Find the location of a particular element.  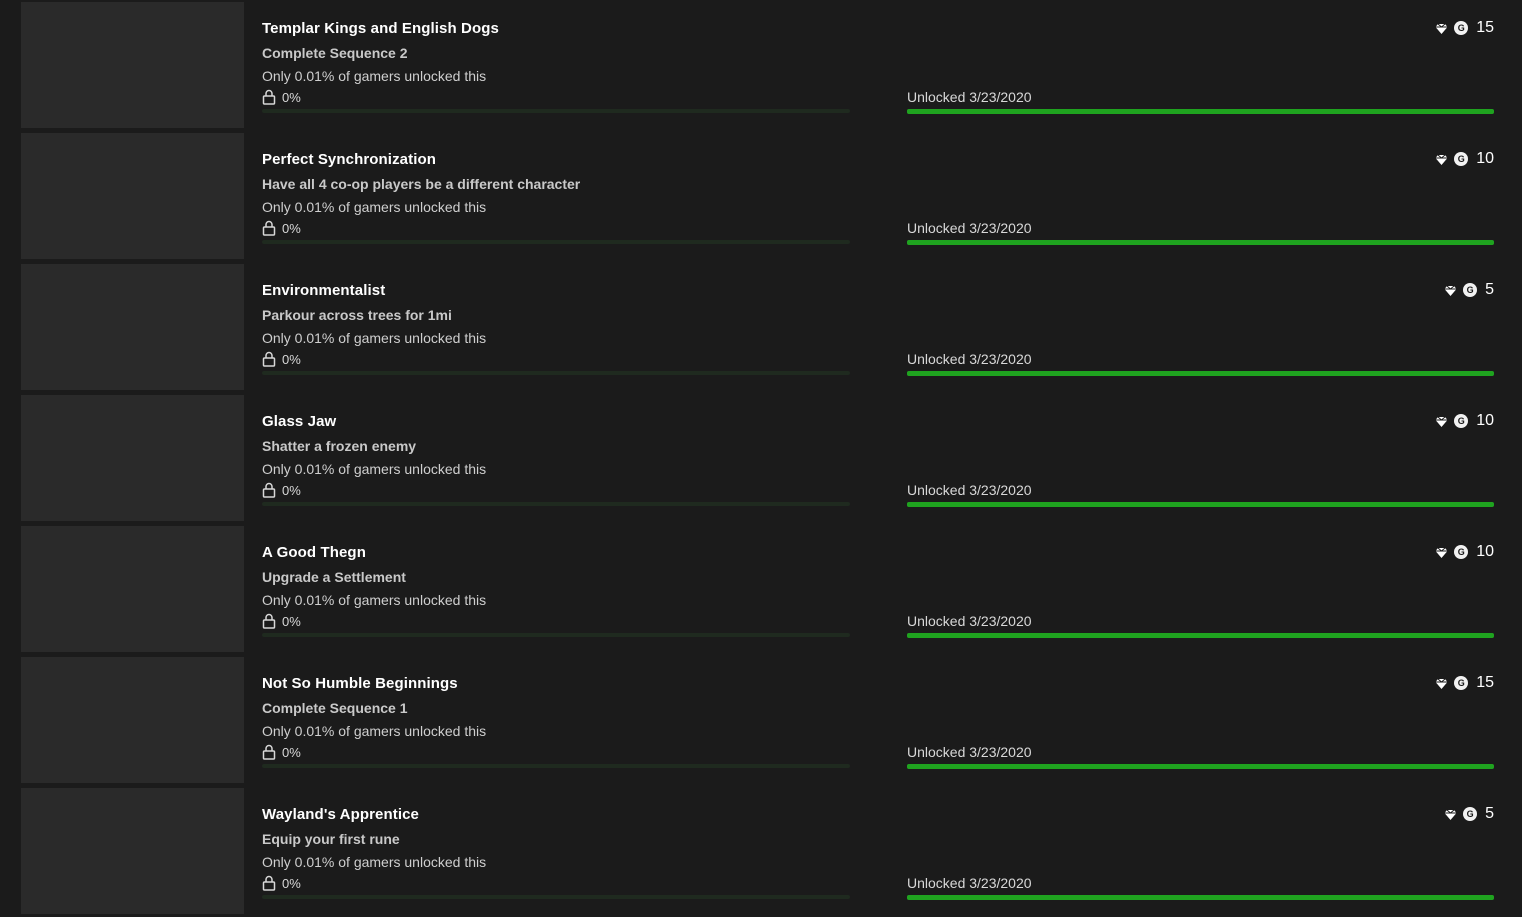

achievement-description: Parkour across trees for 1mi is located at coordinates (357, 315).